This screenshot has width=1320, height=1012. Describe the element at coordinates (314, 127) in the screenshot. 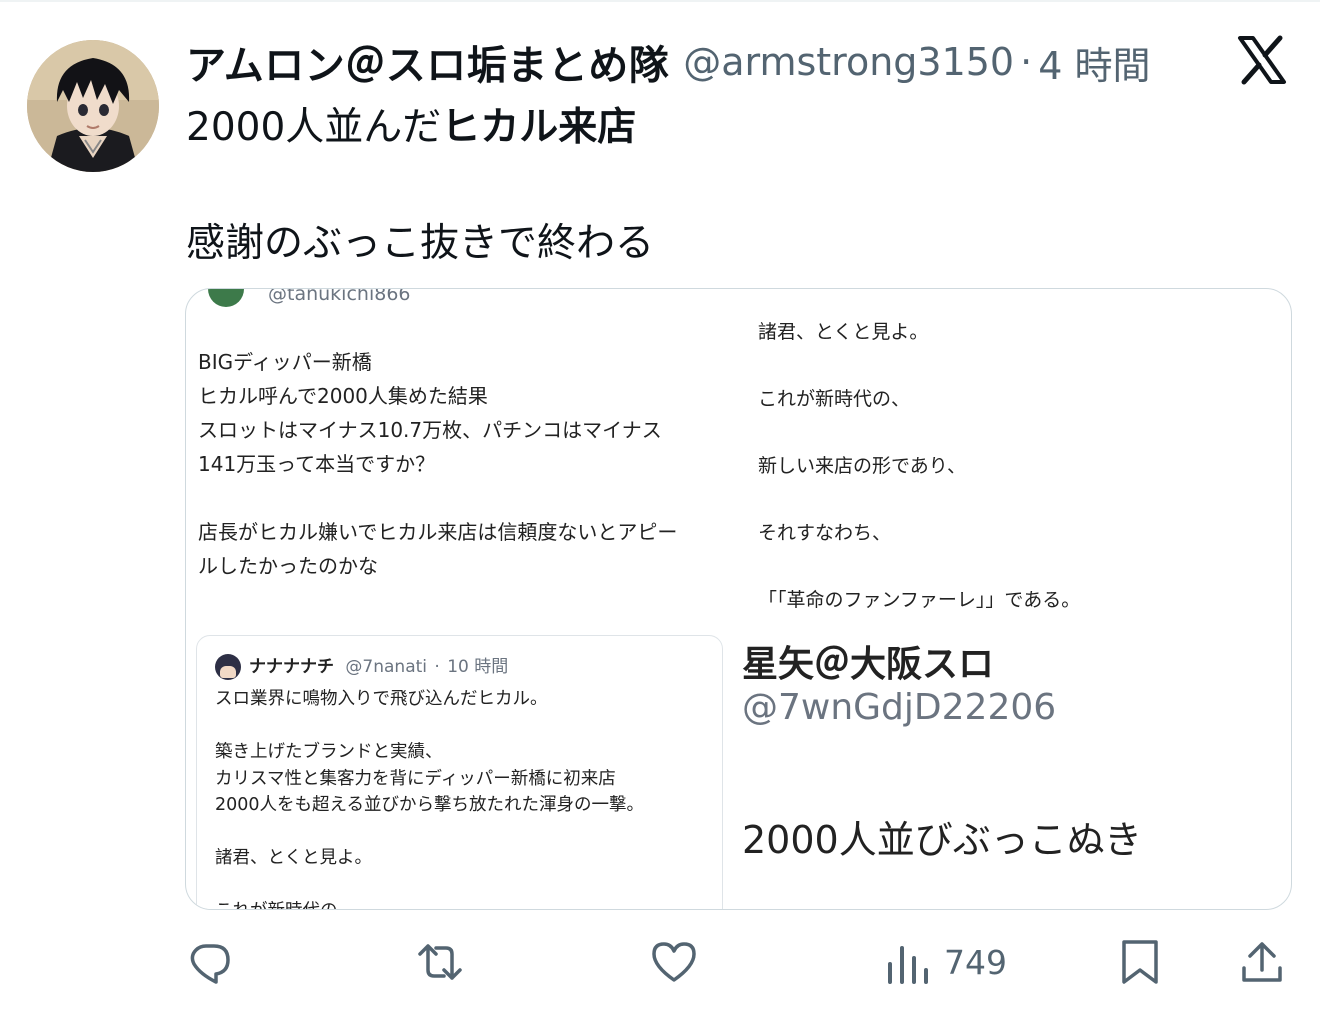

I see `post-text-plain: 2000人並んだ` at that location.